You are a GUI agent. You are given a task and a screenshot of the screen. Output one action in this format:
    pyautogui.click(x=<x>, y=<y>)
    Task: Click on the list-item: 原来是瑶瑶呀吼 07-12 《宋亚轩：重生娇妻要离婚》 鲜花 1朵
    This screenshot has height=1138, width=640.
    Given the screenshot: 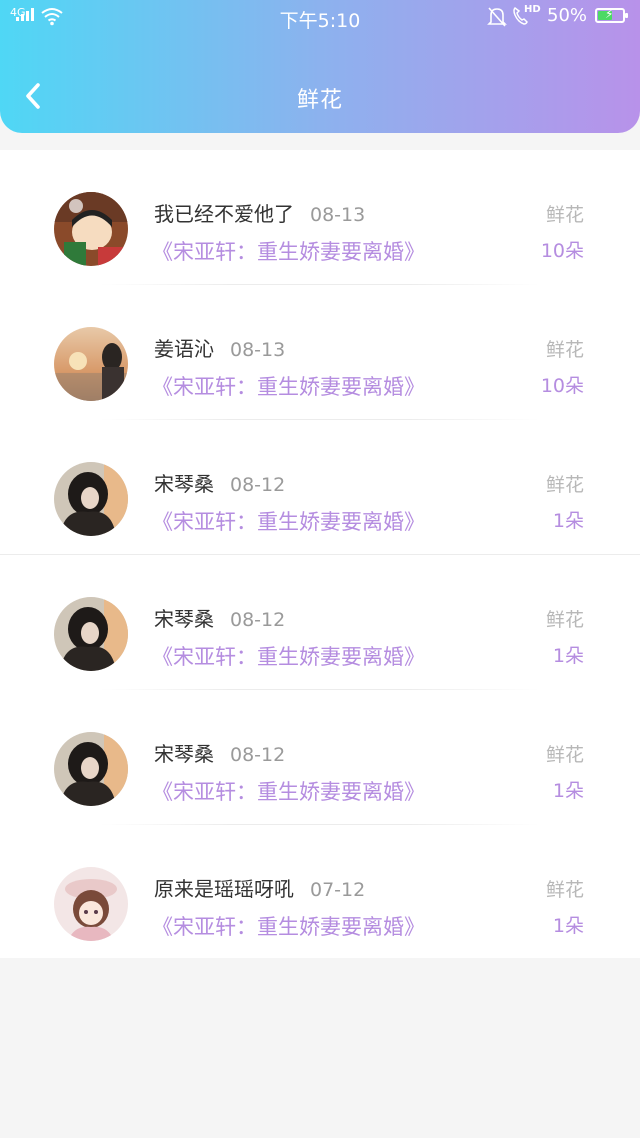 What is the action you would take?
    pyautogui.click(x=320, y=892)
    